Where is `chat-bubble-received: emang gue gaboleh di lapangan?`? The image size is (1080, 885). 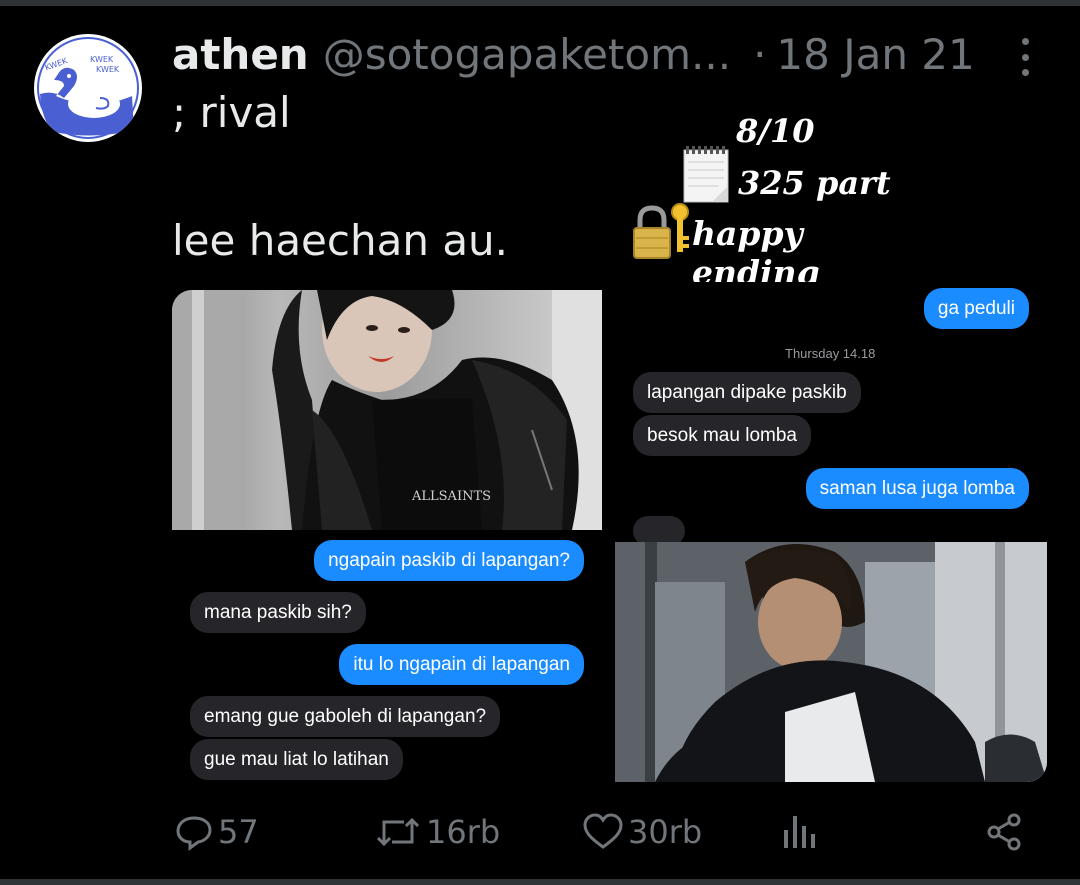
chat-bubble-received: emang gue gaboleh di lapangan? is located at coordinates (345, 716).